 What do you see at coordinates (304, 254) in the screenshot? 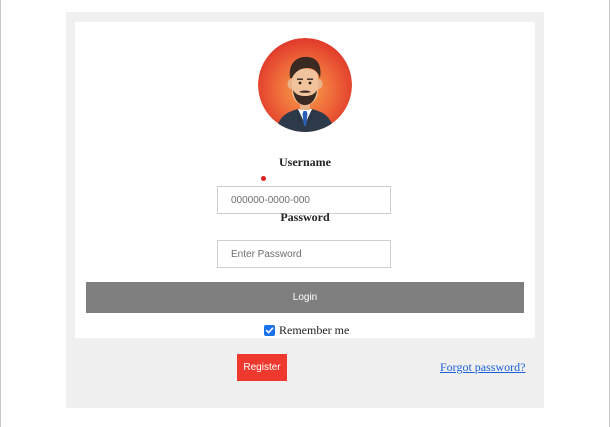
I see `password-input` at bounding box center [304, 254].